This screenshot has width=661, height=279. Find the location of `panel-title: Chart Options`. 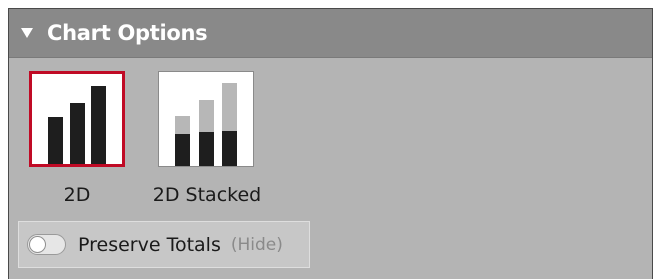

panel-title: Chart Options is located at coordinates (127, 33).